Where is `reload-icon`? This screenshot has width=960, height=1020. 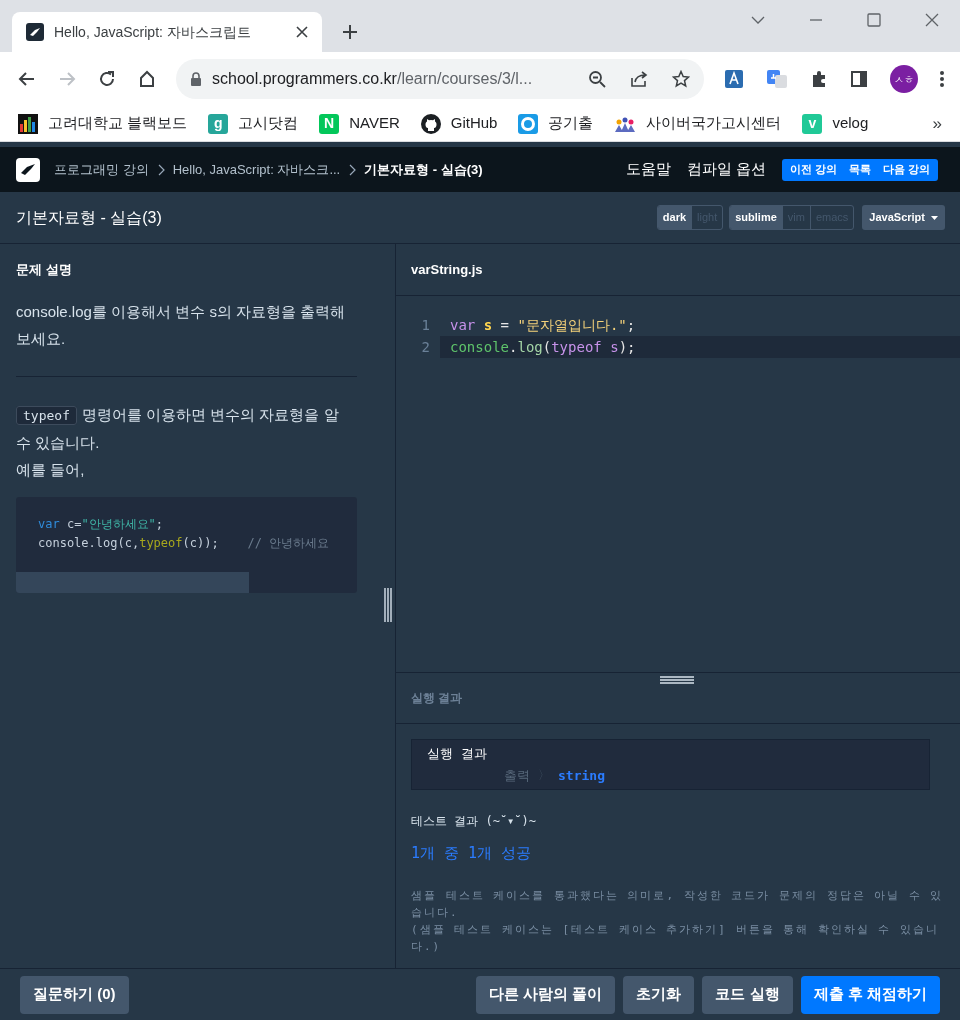 reload-icon is located at coordinates (107, 79).